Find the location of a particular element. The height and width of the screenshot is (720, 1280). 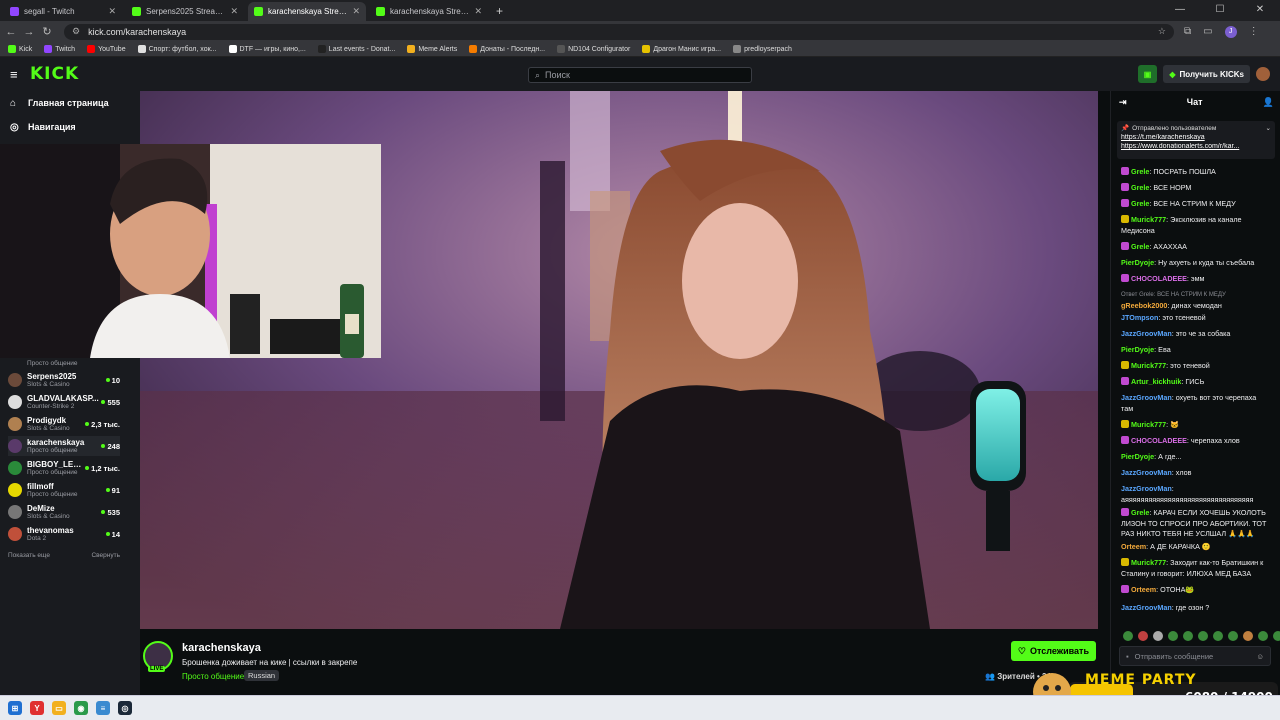

channel-item: thevanomas Dota 2 14 is located at coordinates (64, 534).